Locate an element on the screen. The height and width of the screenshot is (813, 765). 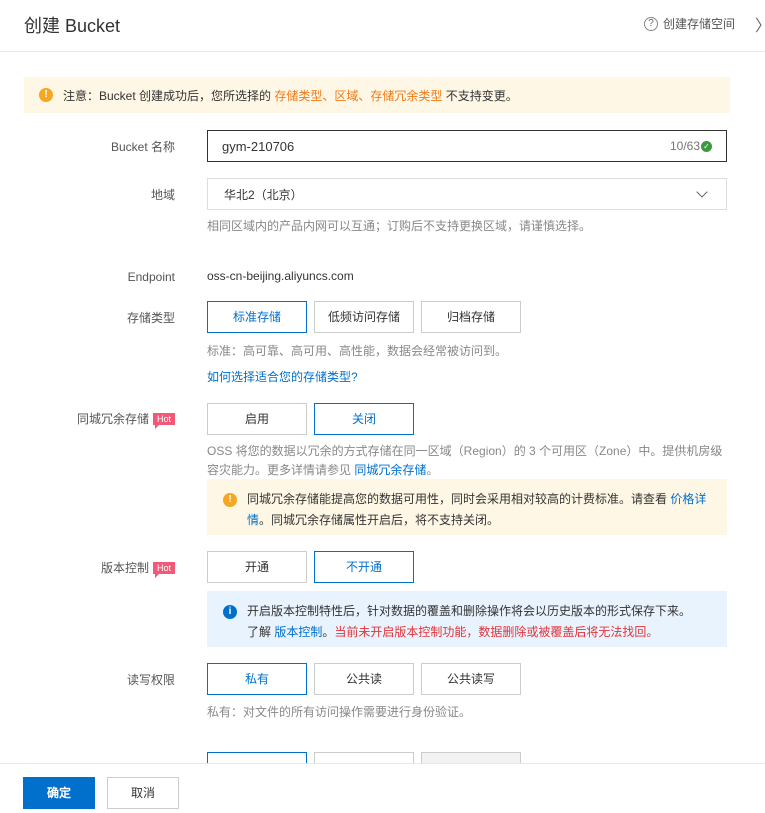
region-select: 华北2（北京） is located at coordinates (467, 194).